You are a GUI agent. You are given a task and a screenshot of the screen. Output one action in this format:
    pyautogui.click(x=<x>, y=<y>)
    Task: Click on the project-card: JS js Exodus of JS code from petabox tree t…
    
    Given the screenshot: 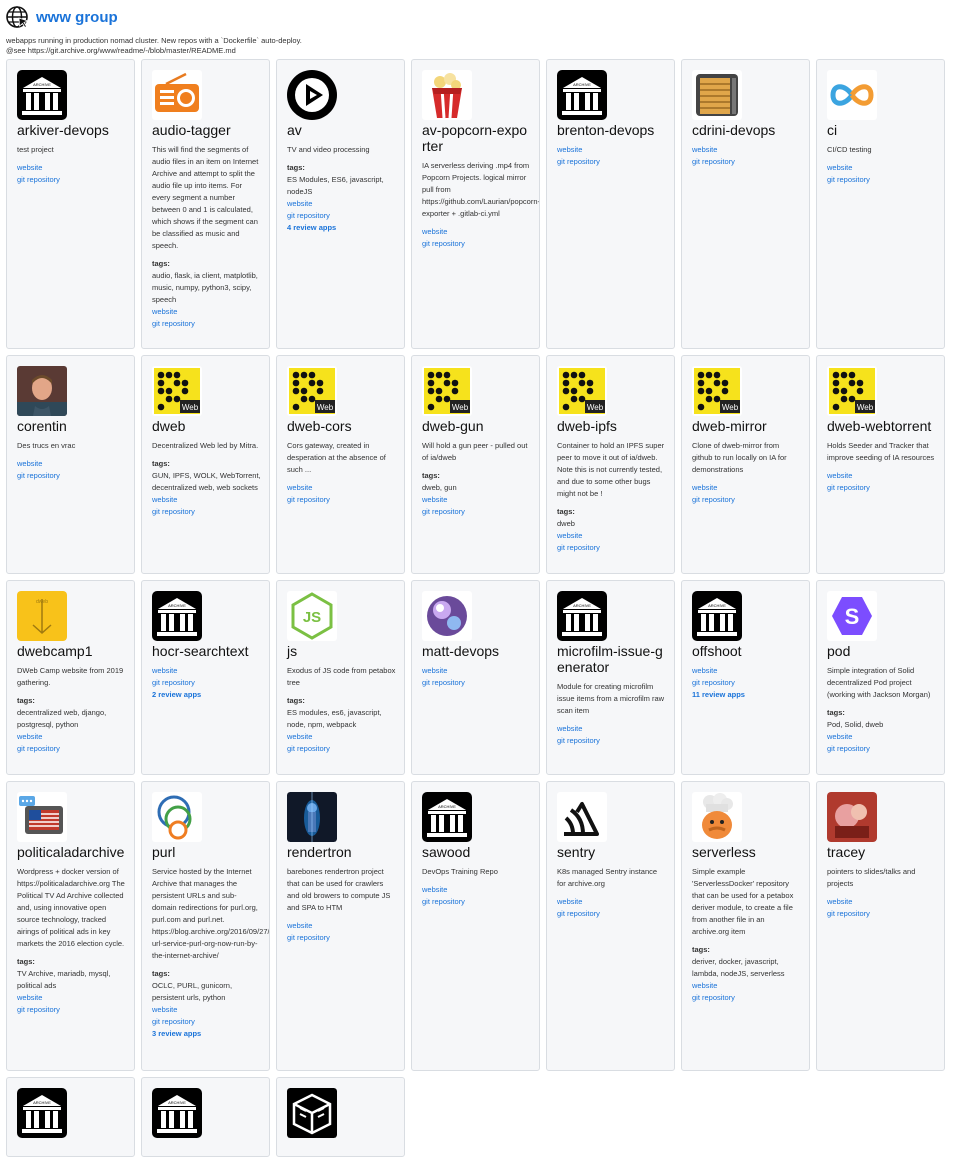 What is the action you would take?
    pyautogui.click(x=340, y=677)
    